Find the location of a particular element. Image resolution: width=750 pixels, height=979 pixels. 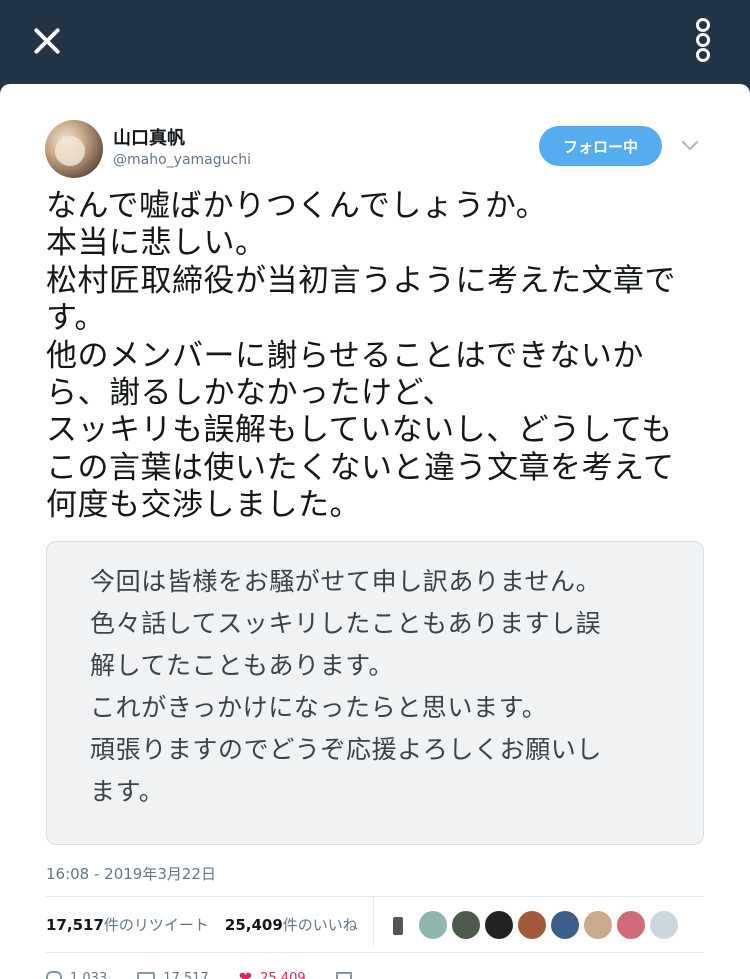

stats-divider is located at coordinates (373, 921).